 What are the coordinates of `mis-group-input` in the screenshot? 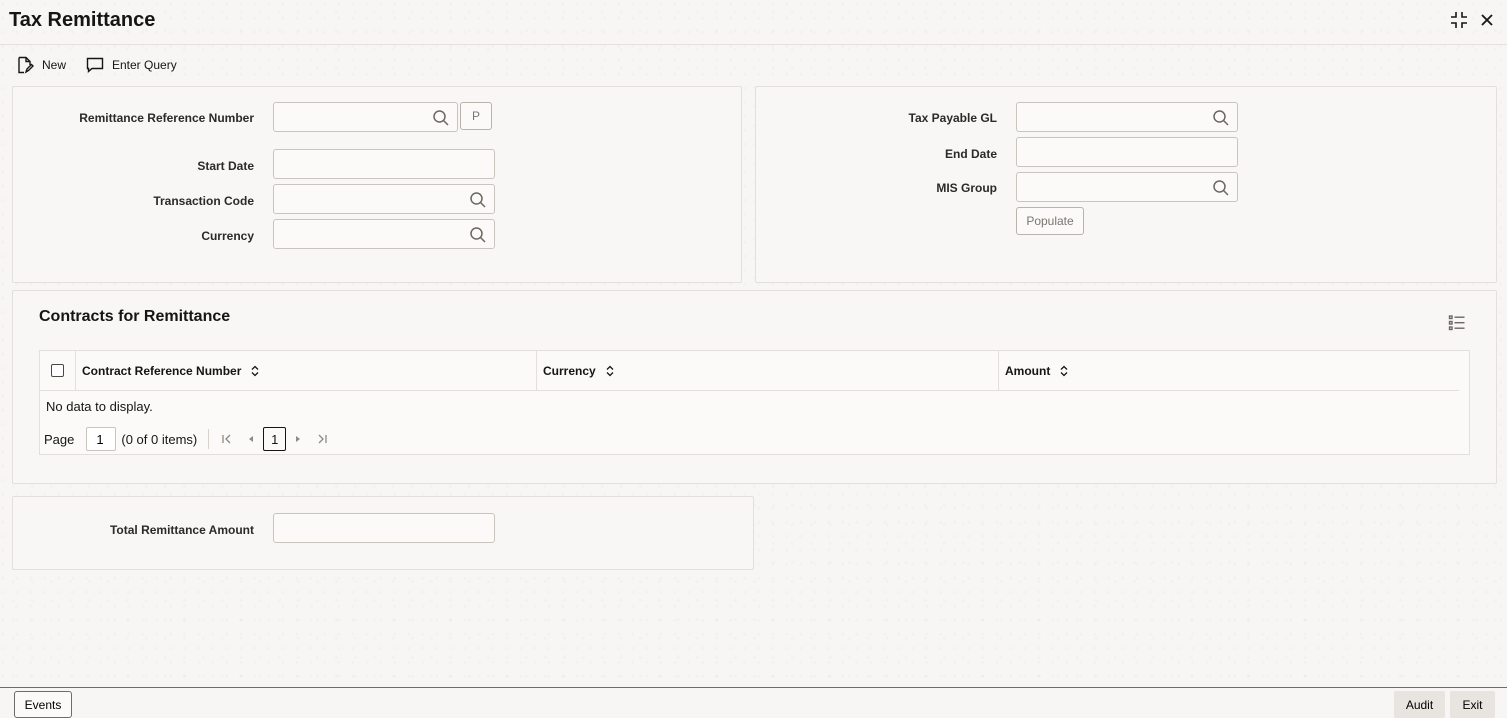 It's located at (1127, 187).